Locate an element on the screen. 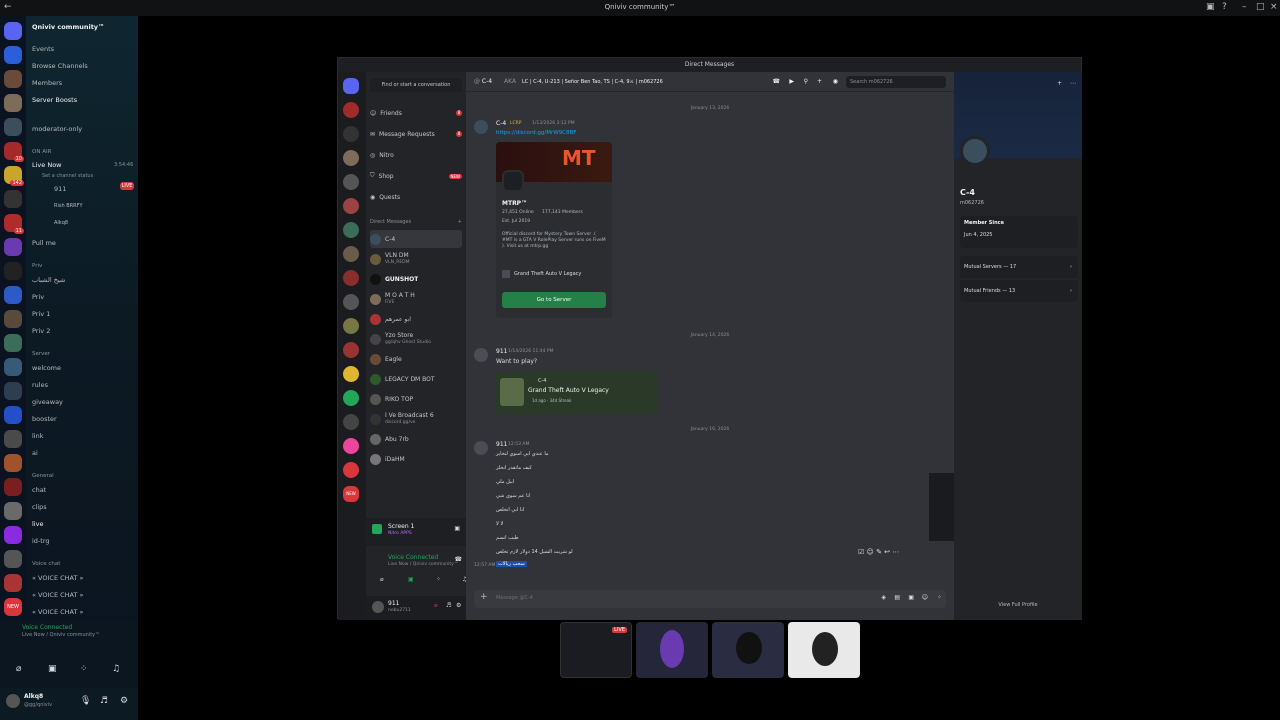 The height and width of the screenshot is (720, 1280). dm-item: RIKO TOP is located at coordinates (416, 399).